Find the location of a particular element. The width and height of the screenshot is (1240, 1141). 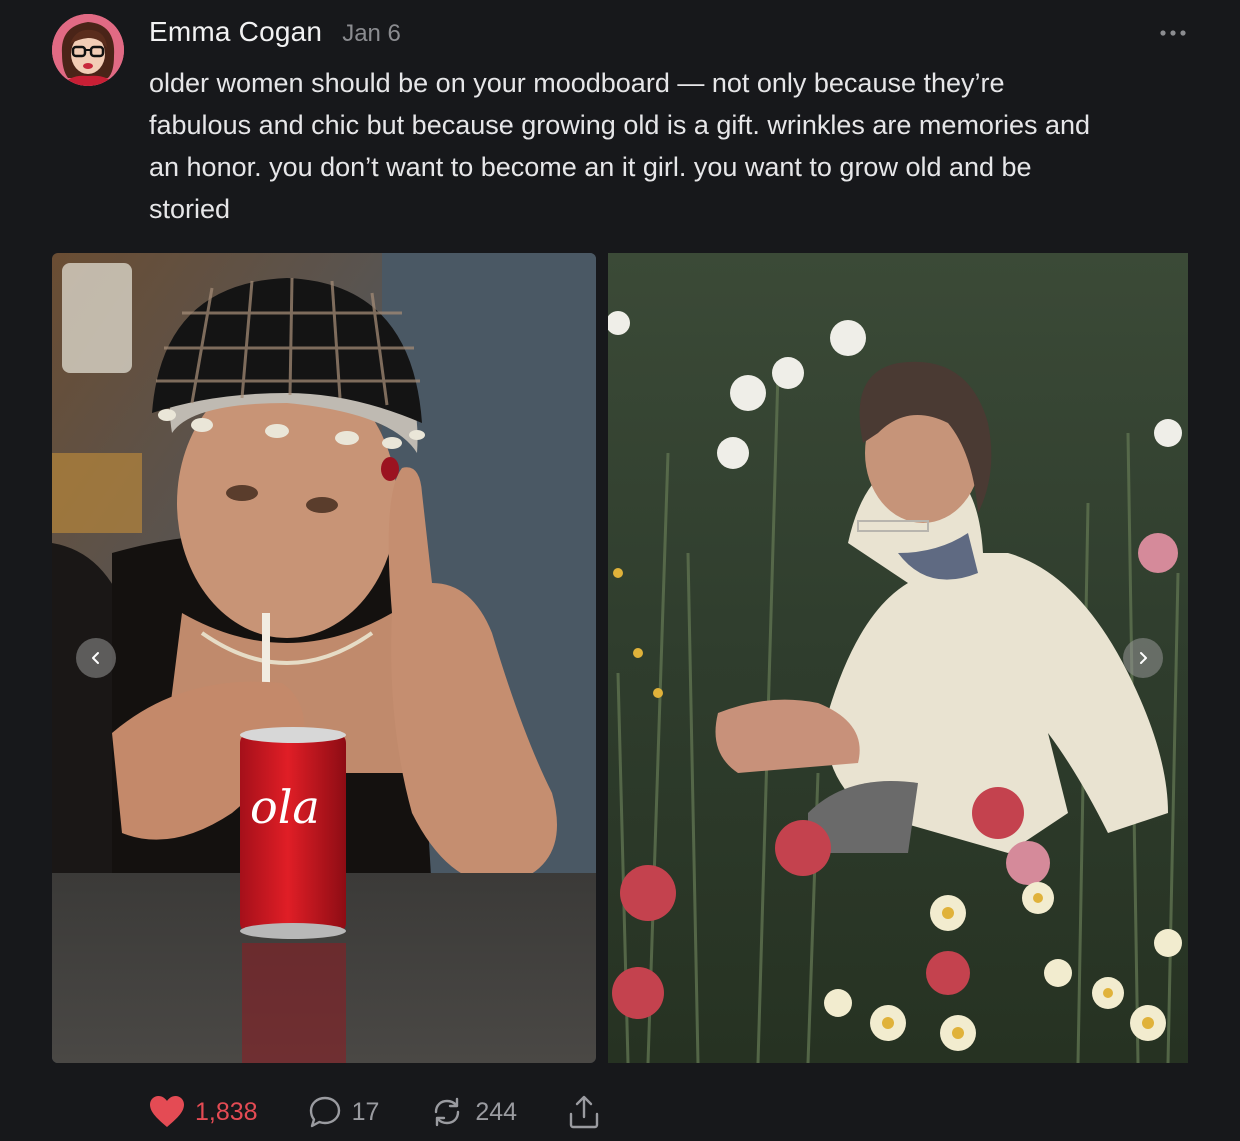

chevron-right-icon is located at coordinates (1143, 658).